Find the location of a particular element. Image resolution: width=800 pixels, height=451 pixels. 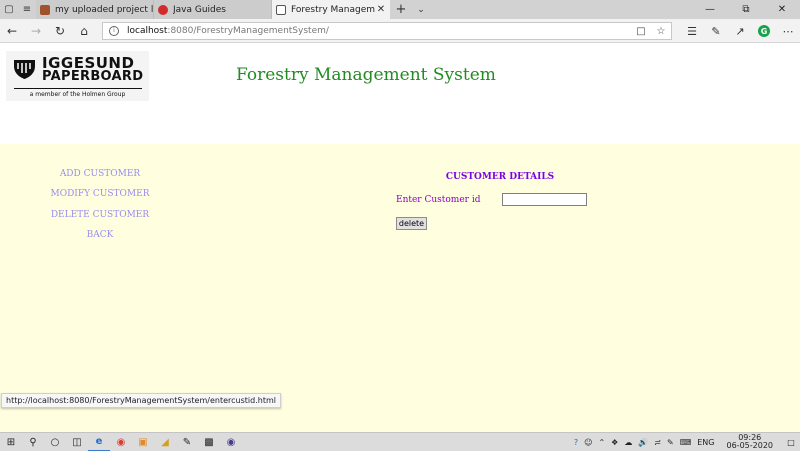

help-icon: ? is located at coordinates (576, 442).